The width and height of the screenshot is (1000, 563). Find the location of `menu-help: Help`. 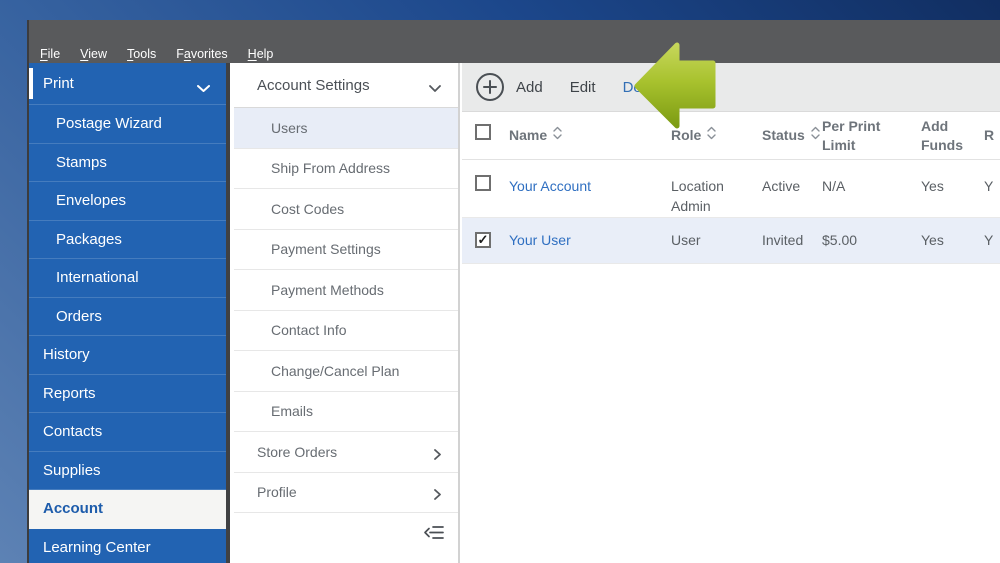

menu-help: Help is located at coordinates (261, 54).